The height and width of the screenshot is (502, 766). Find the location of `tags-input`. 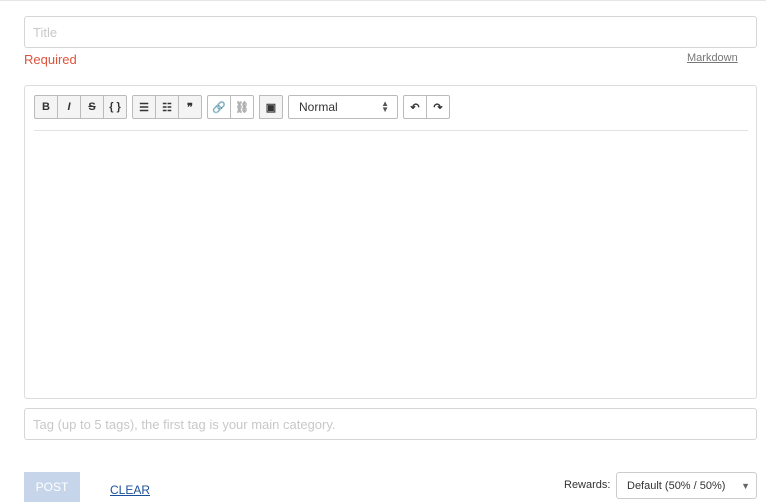

tags-input is located at coordinates (390, 424).